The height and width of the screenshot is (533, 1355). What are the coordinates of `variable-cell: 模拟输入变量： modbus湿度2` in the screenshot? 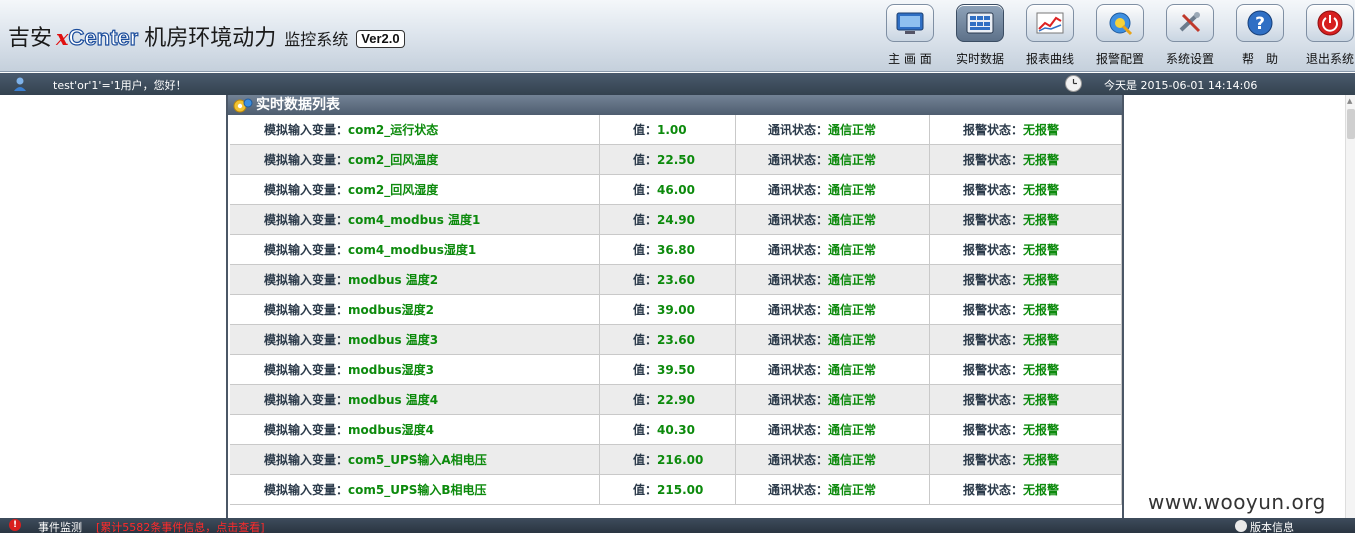 It's located at (415, 309).